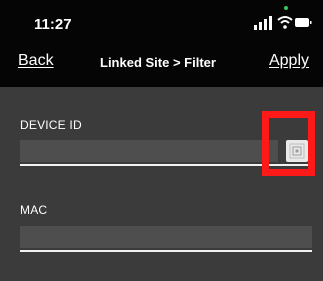  I want to click on wifi-icon, so click(285, 22).